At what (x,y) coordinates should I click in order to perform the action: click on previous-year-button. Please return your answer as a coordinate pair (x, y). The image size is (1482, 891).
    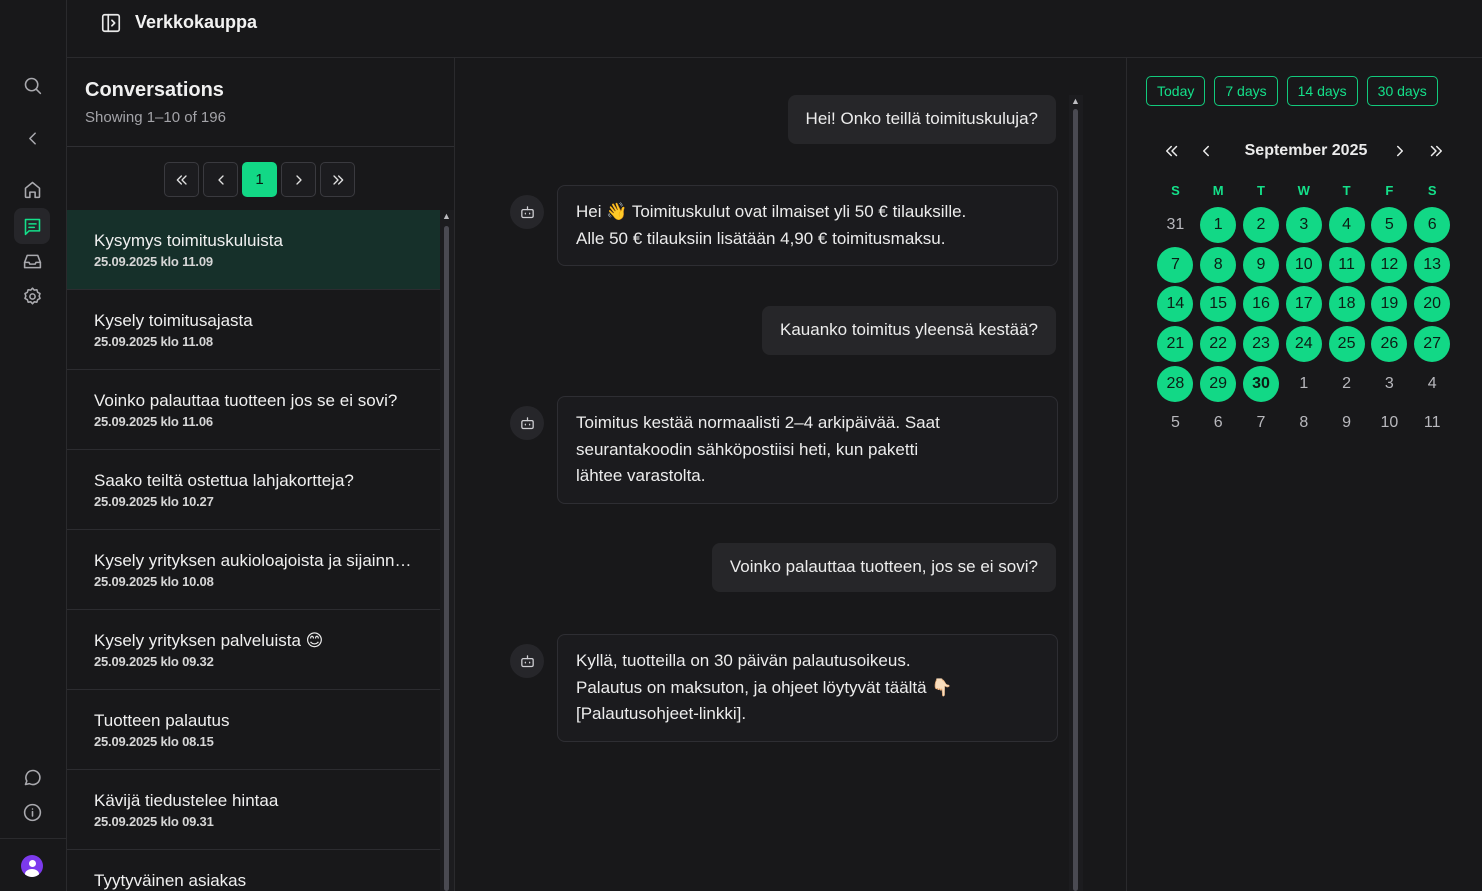
    Looking at the image, I should click on (1172, 151).